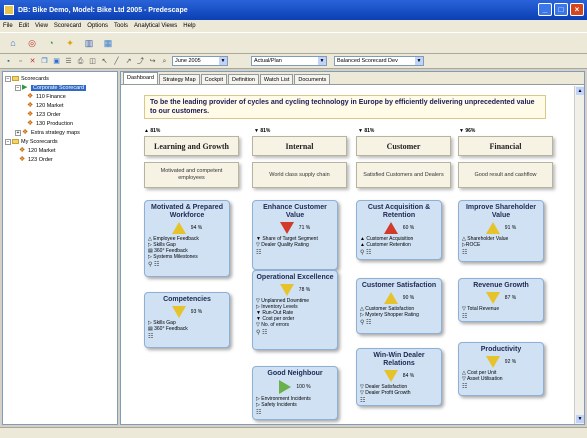 This screenshot has height=438, width=587. I want to click on goal-learning: Motivated and competent employees, so click(191, 175).